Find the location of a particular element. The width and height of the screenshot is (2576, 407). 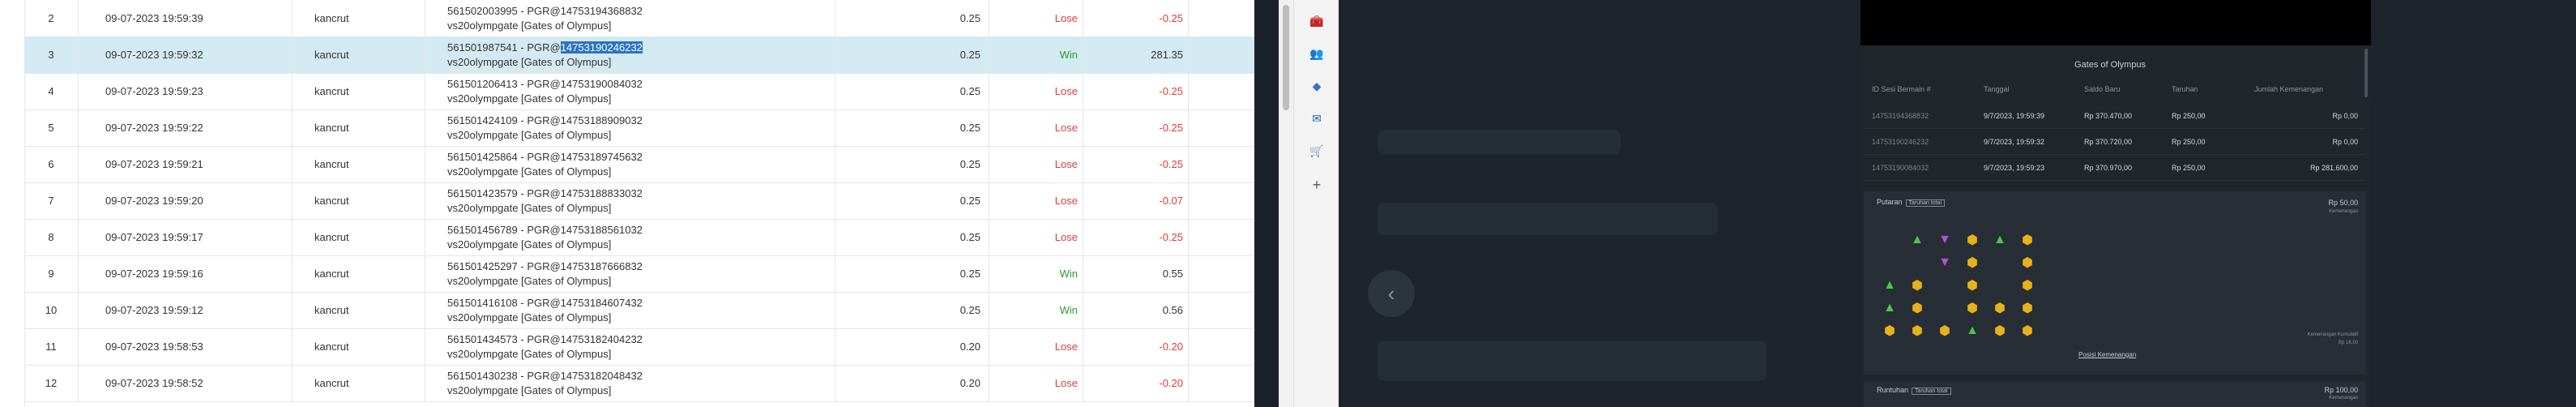

shopping-cart-icon: 🛒 is located at coordinates (1317, 151).